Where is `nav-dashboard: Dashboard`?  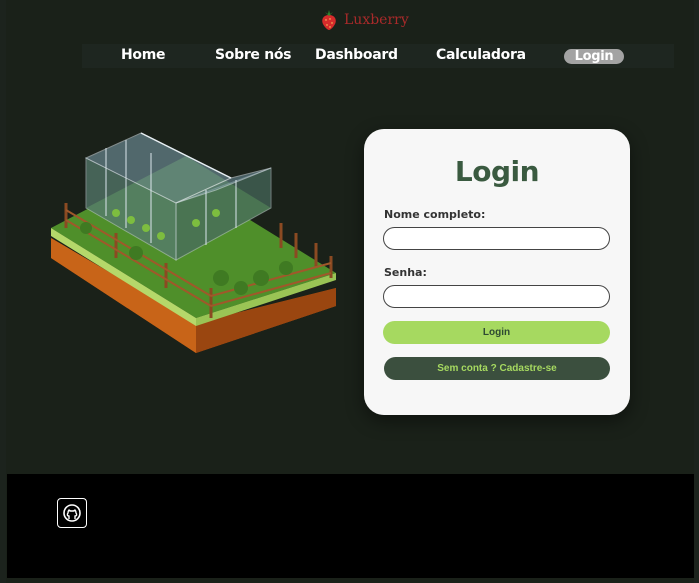 nav-dashboard: Dashboard is located at coordinates (356, 55).